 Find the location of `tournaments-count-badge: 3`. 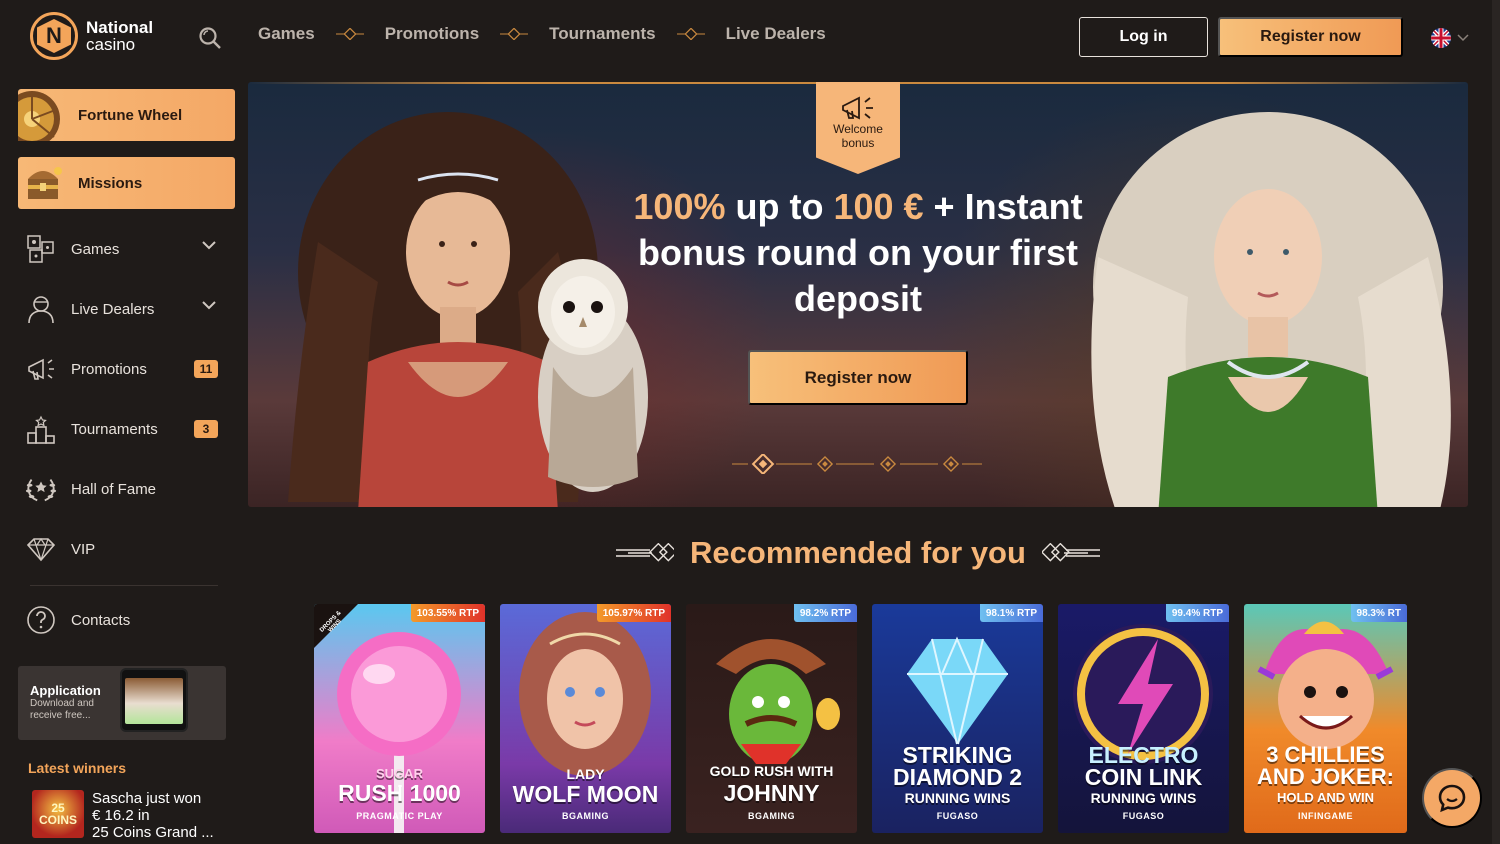

tournaments-count-badge: 3 is located at coordinates (206, 429).